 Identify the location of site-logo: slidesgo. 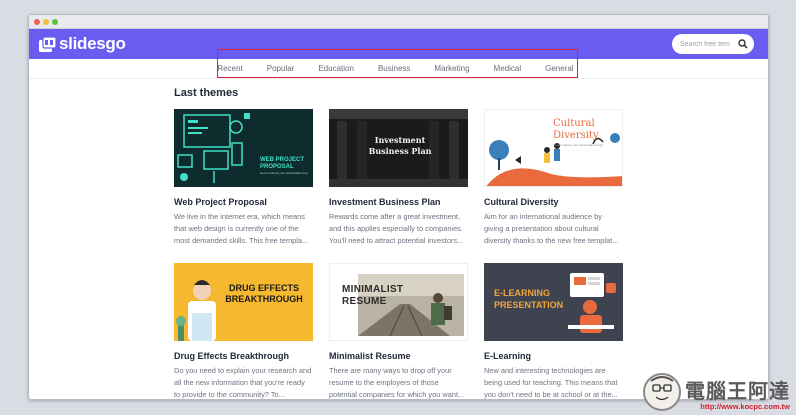
(82, 44).